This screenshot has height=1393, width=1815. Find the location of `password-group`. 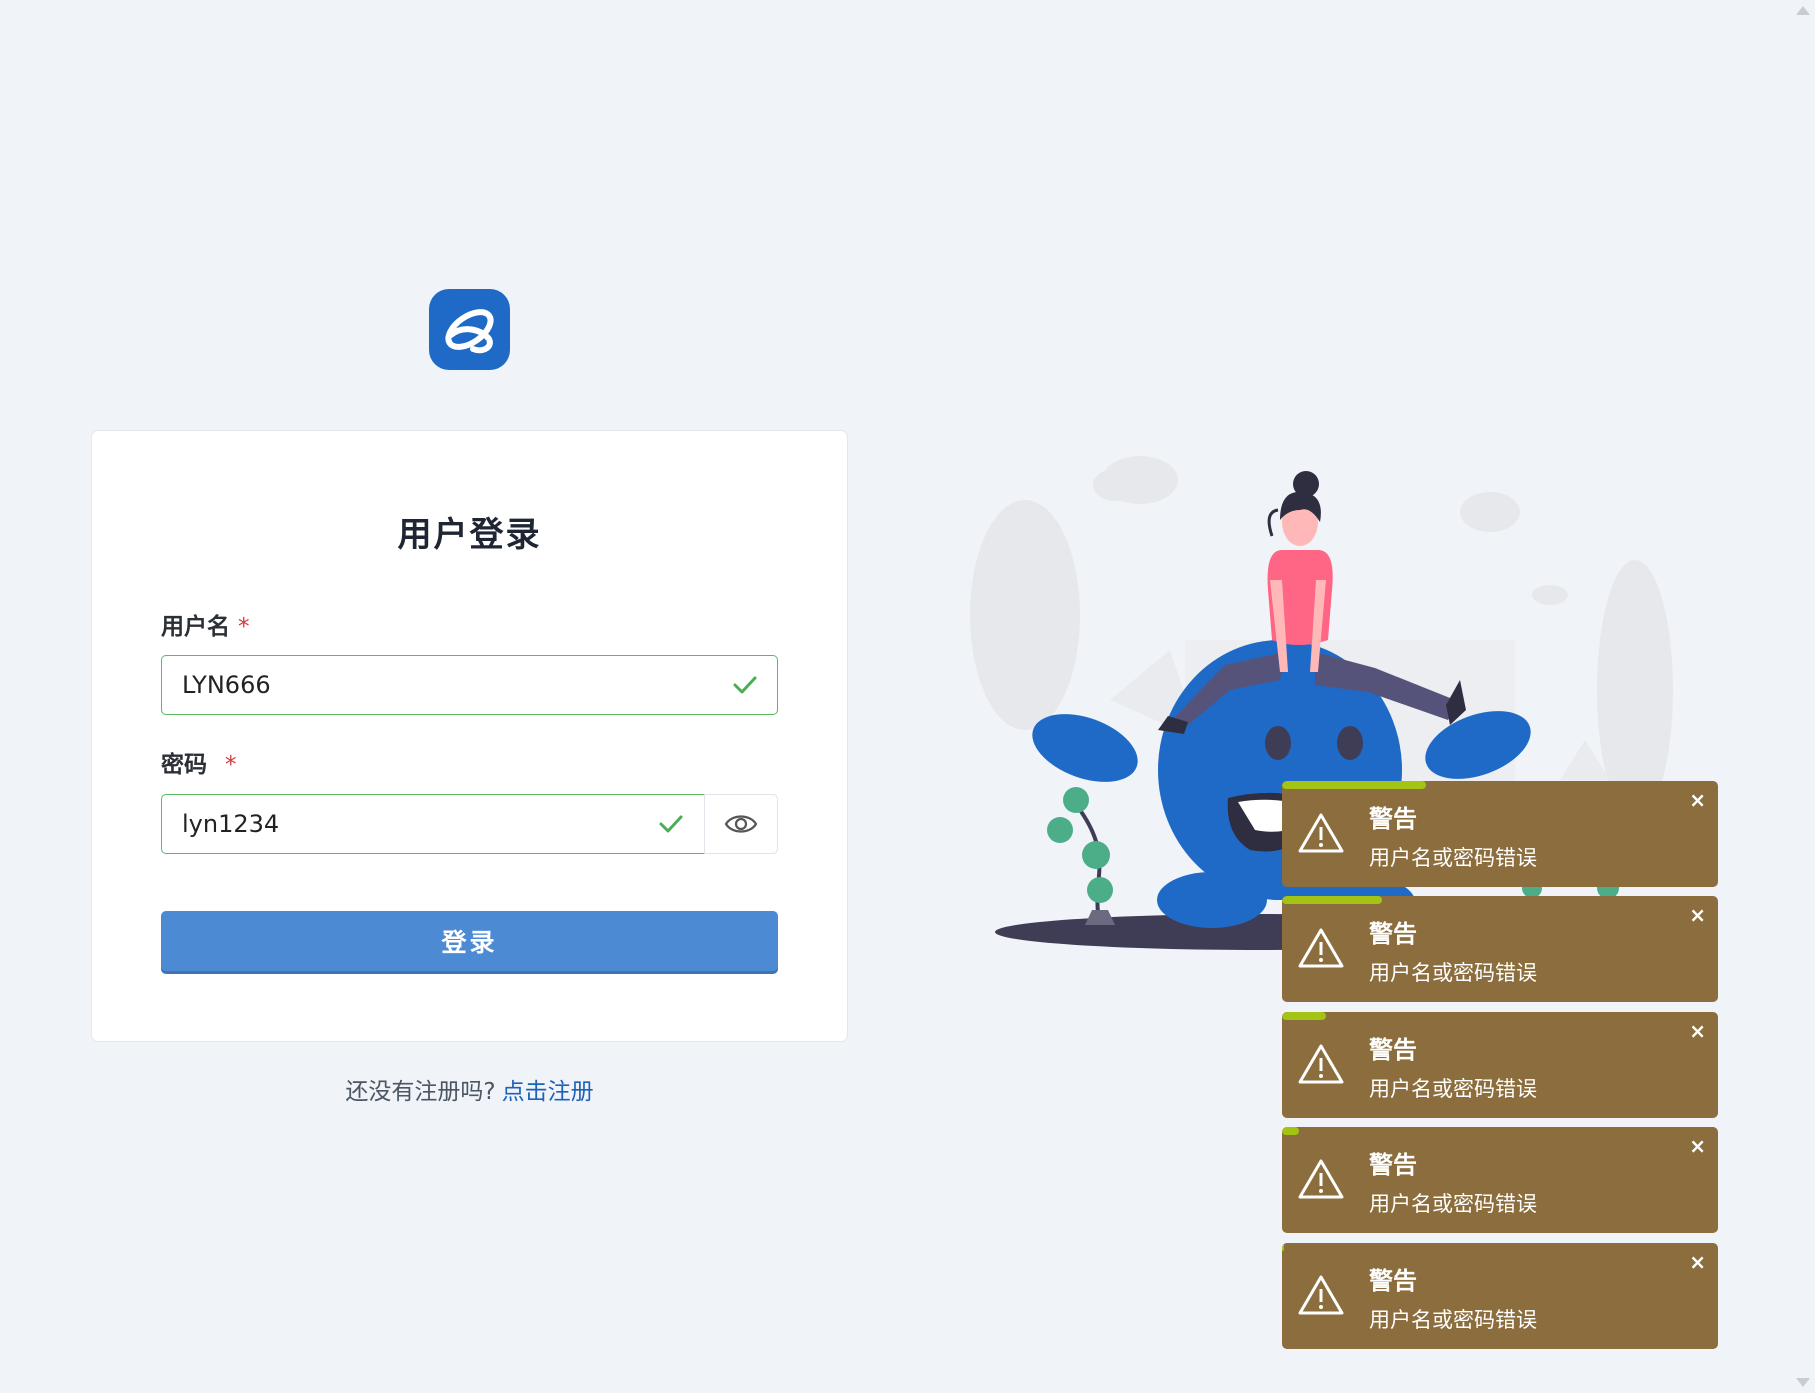

password-group is located at coordinates (469, 824).